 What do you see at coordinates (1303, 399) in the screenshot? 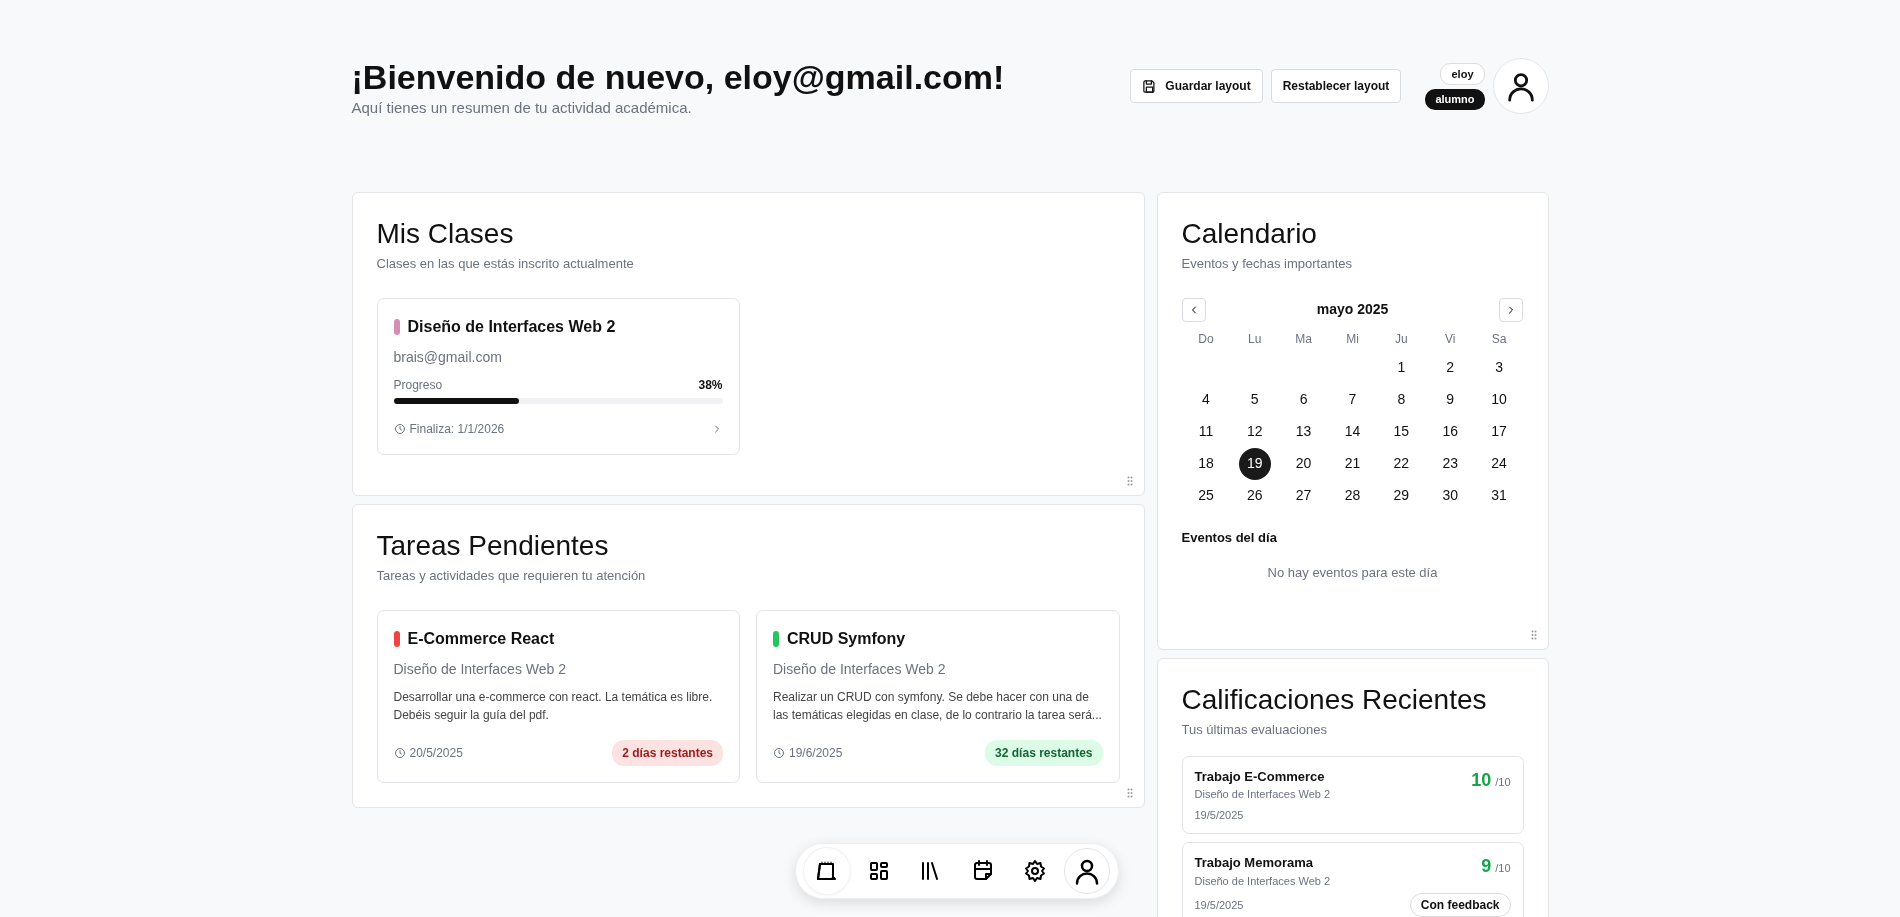
I see `calendar-day: 6` at bounding box center [1303, 399].